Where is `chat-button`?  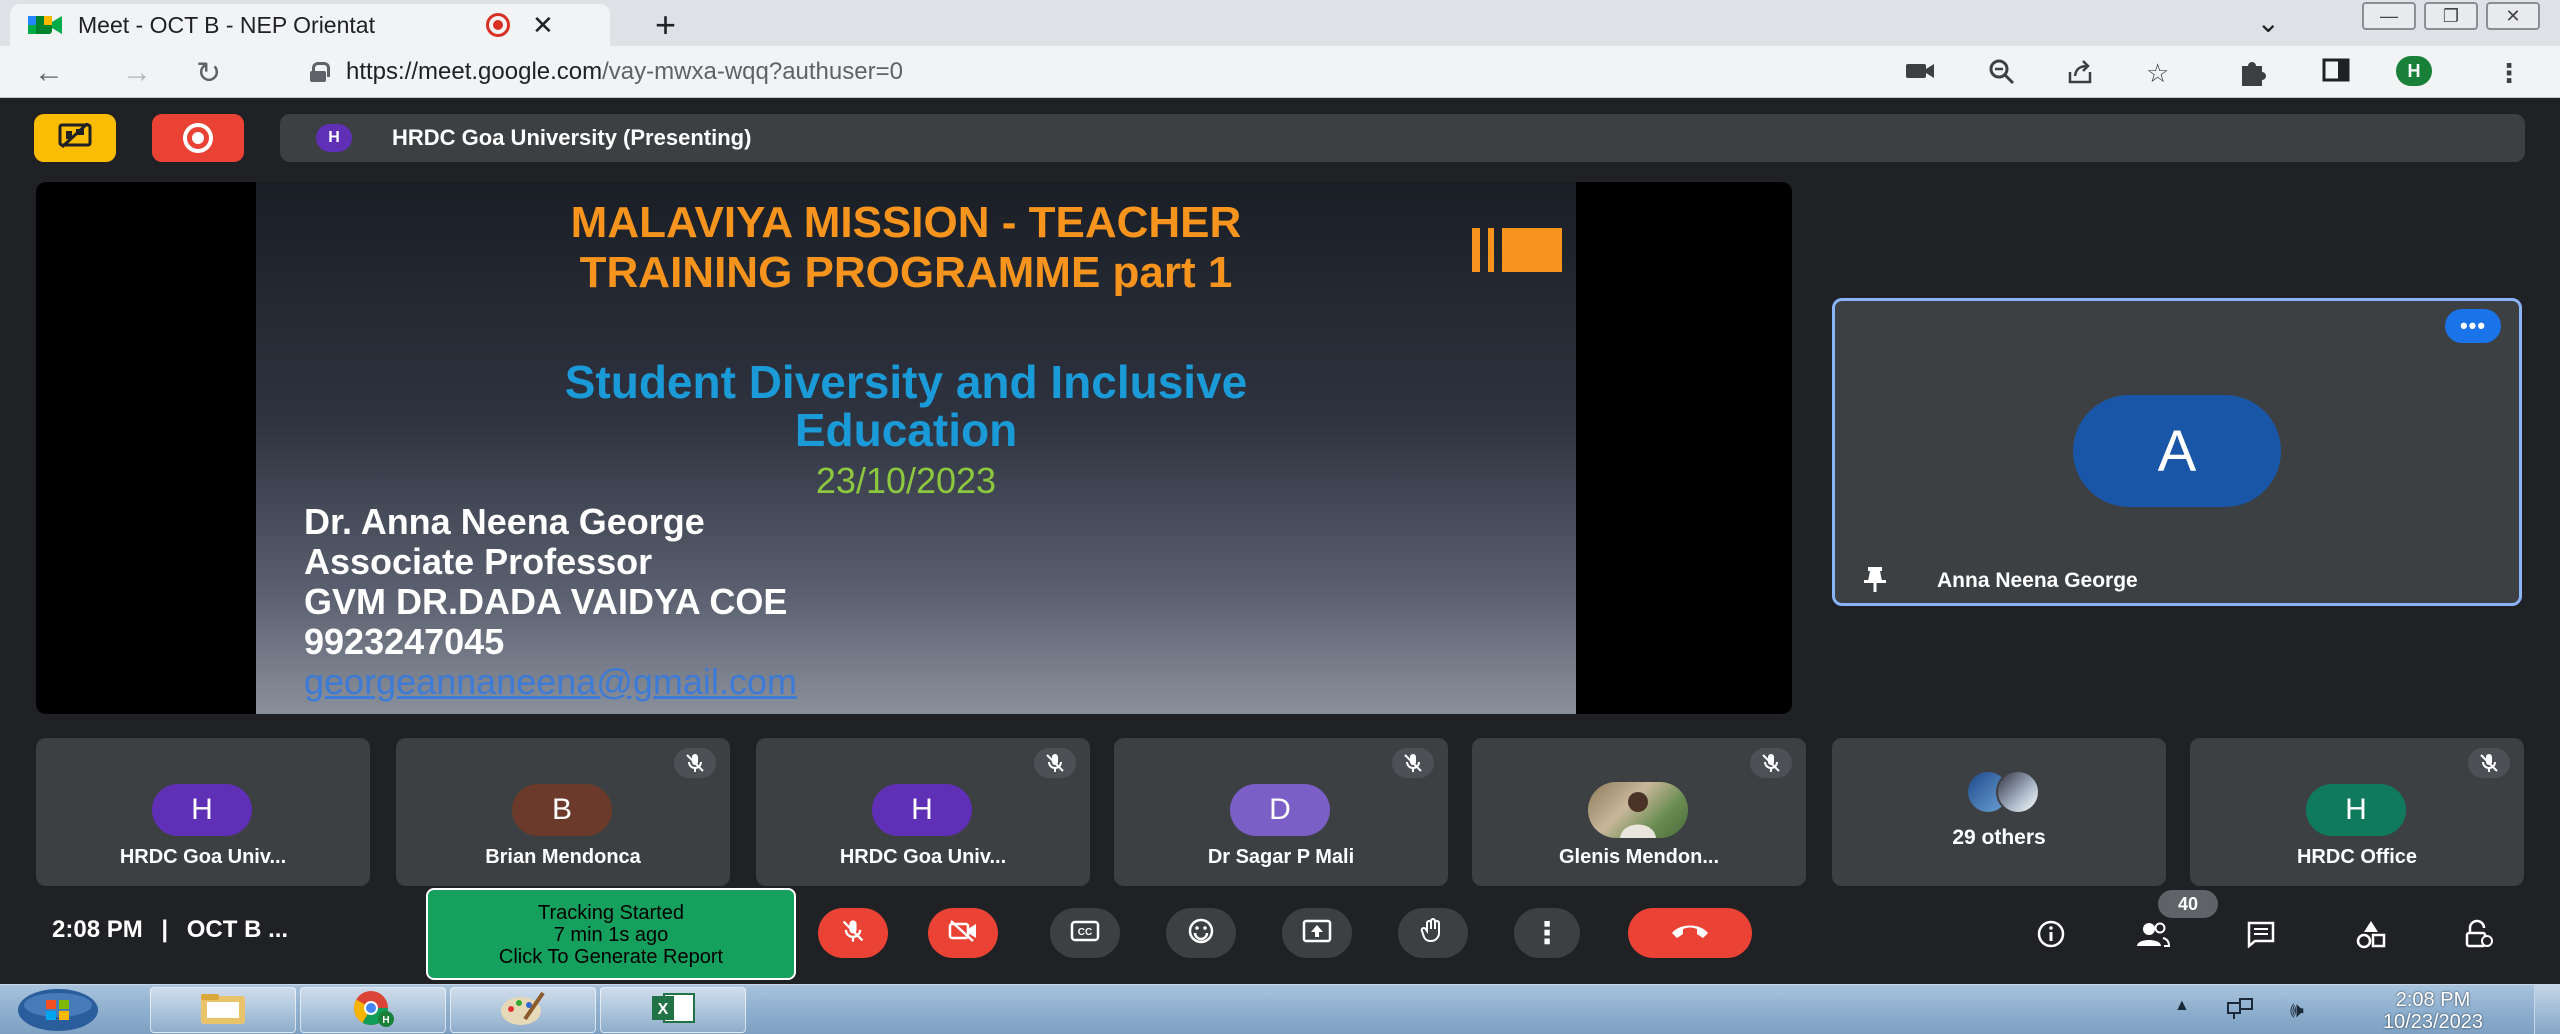 chat-button is located at coordinates (2261, 936).